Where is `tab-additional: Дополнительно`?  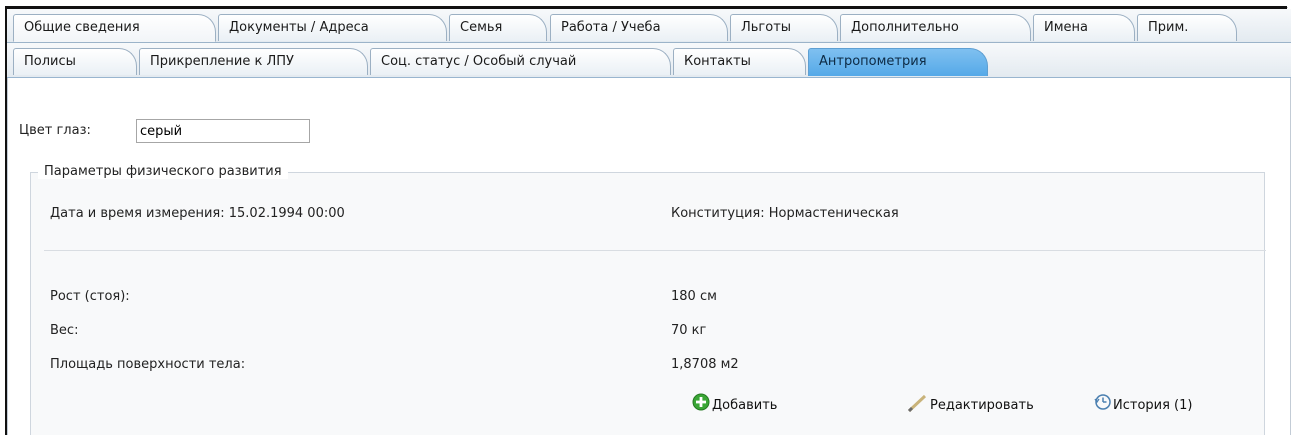
tab-additional: Дополнительно is located at coordinates (935, 27).